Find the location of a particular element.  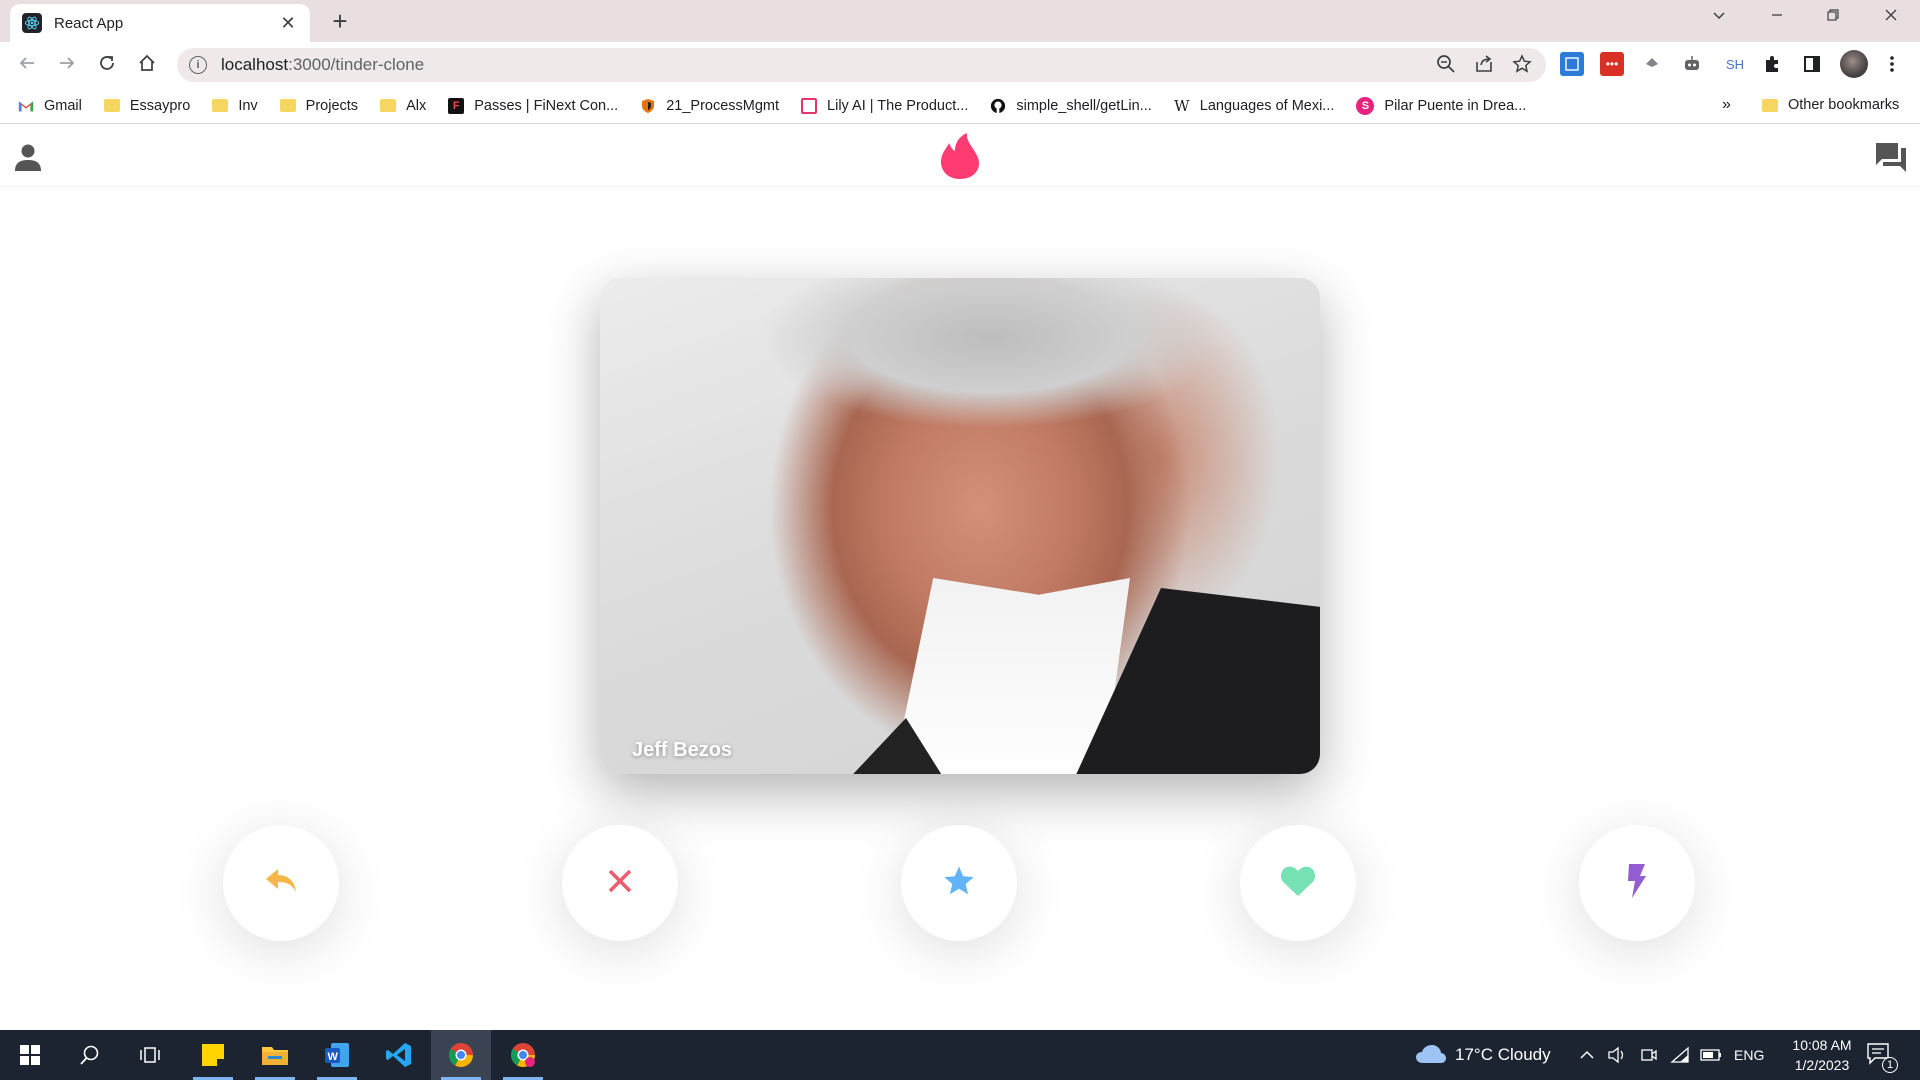

address-bar: i localhost:3000/tinder-clone is located at coordinates (861, 65).